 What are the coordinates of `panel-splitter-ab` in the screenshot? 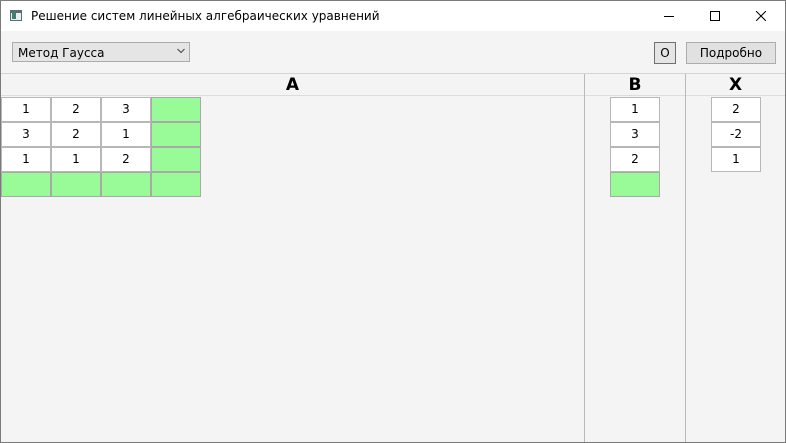 It's located at (584, 258).